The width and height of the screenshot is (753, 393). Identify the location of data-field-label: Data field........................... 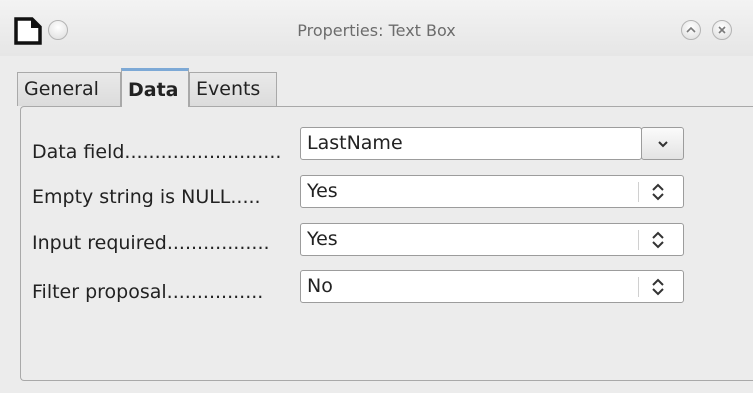
(157, 152).